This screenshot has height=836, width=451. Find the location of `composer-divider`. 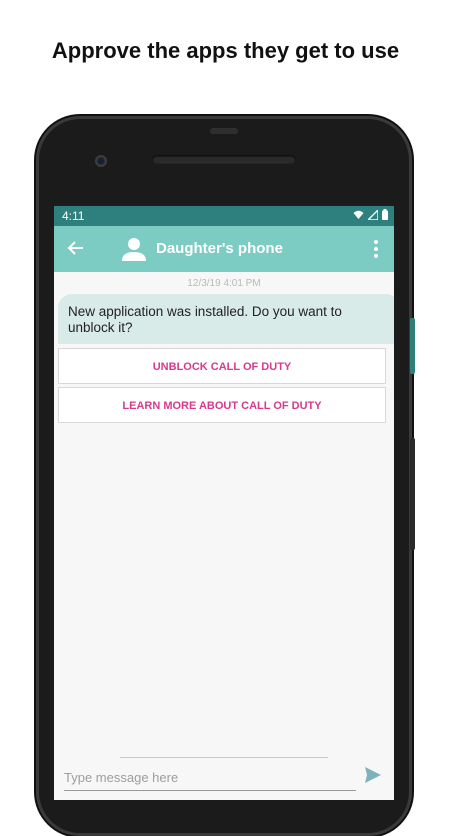

composer-divider is located at coordinates (224, 757).